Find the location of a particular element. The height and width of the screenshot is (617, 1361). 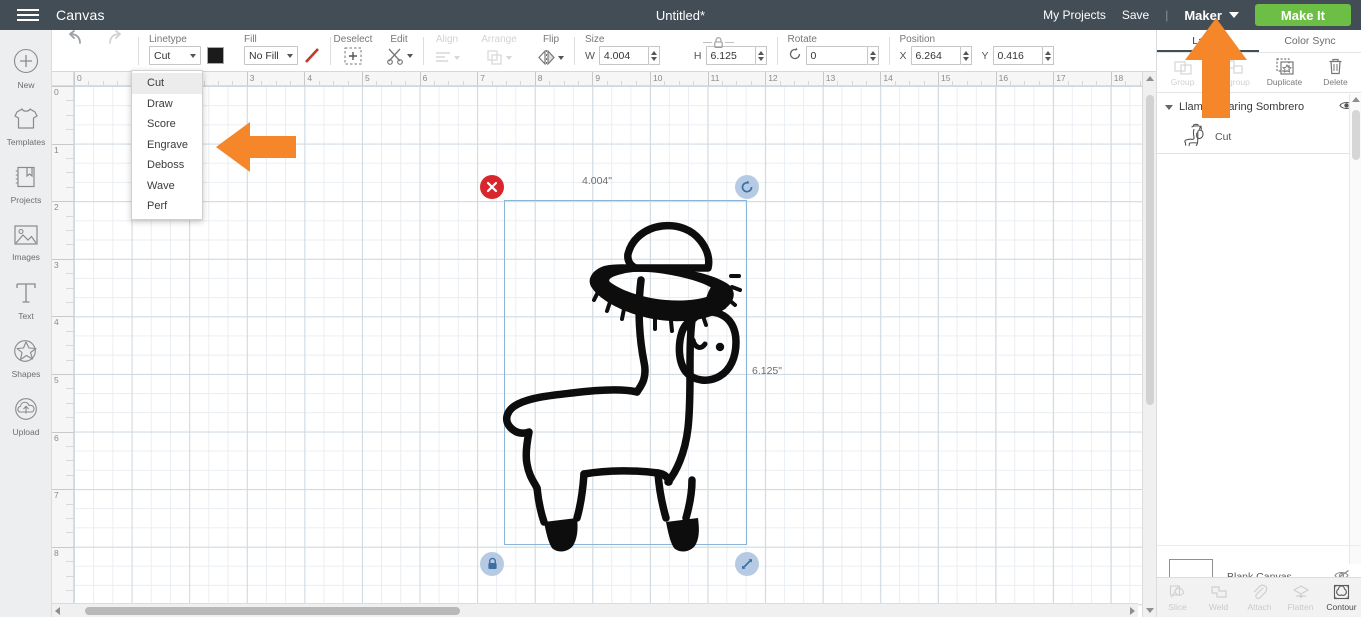

weld-label: Weld is located at coordinates (1218, 606).